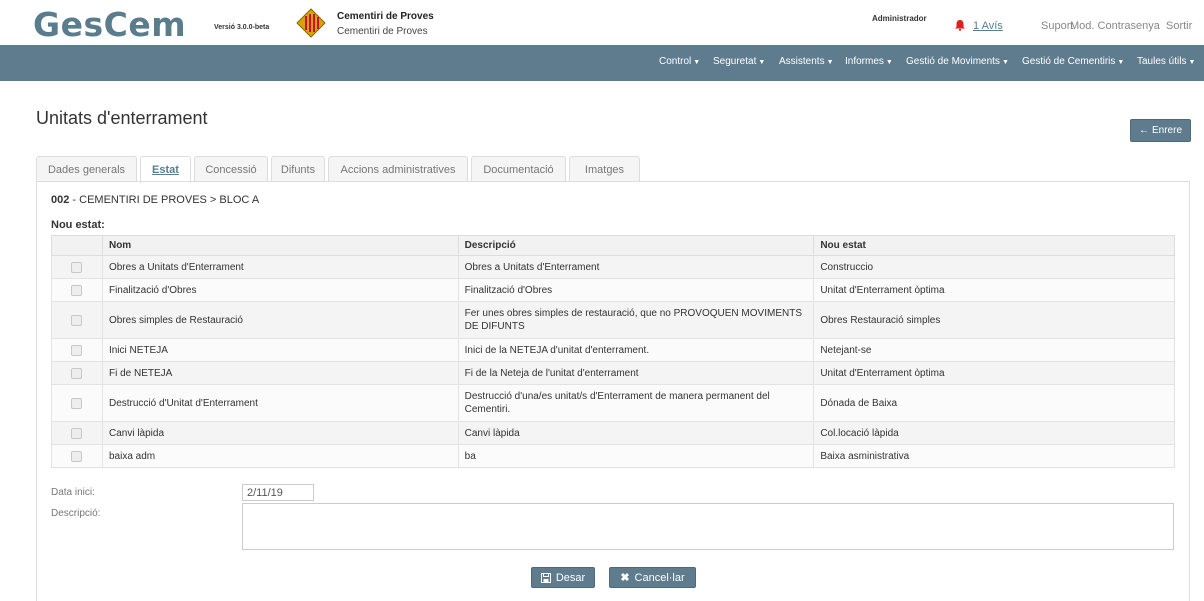 This screenshot has height=601, width=1204. I want to click on save-button: Desar, so click(563, 577).